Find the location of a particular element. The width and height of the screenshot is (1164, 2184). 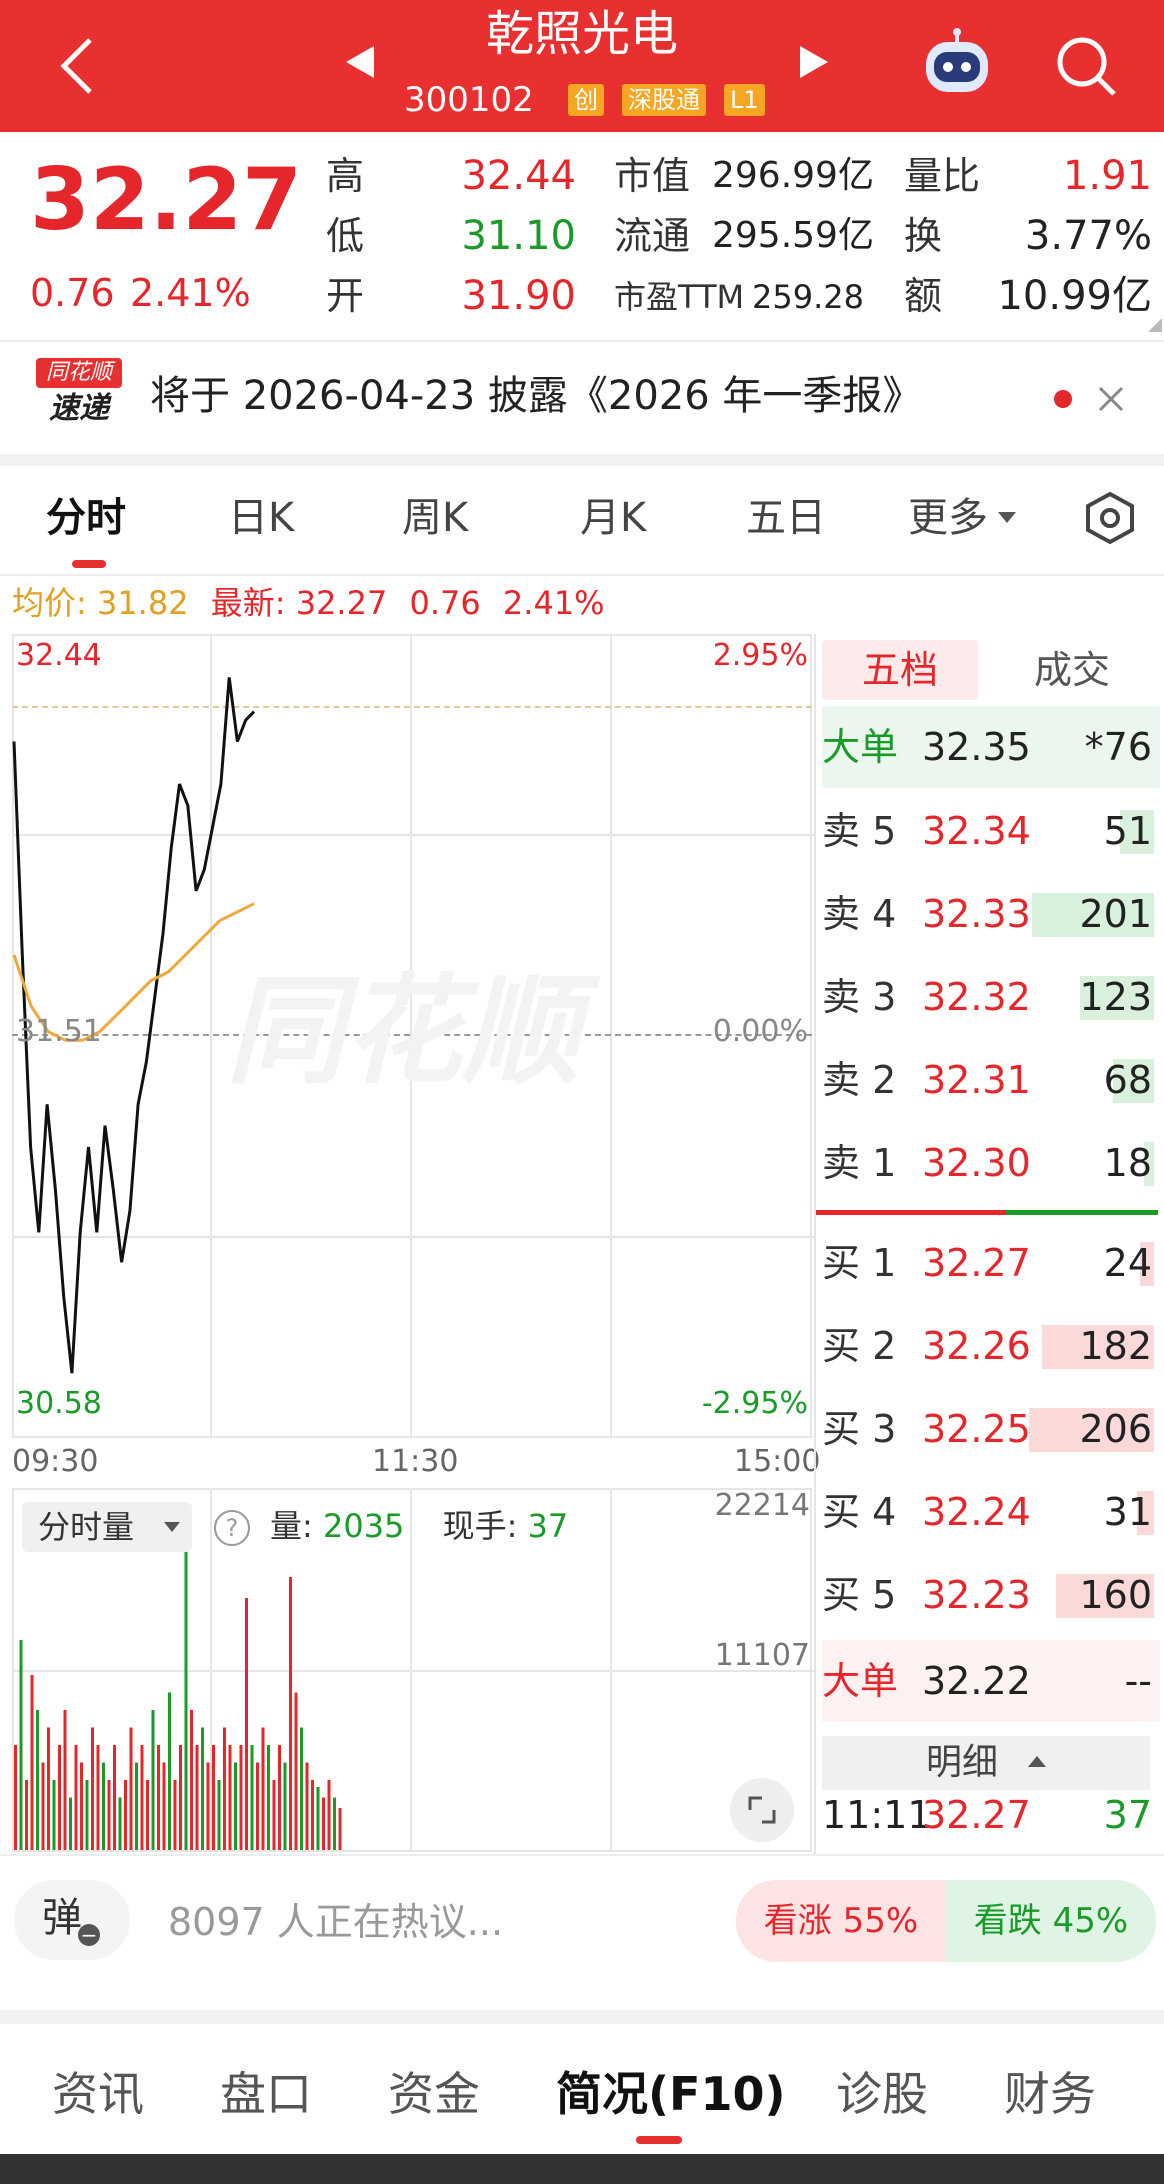

big-order-vol: *76 is located at coordinates (1118, 747).